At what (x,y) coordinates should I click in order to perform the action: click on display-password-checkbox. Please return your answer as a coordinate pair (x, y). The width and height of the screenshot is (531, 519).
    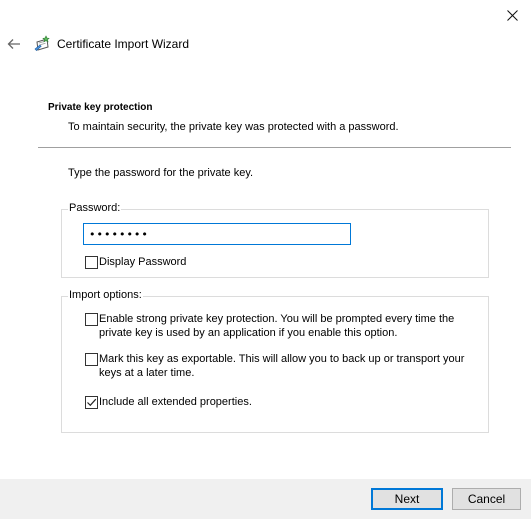
    Looking at the image, I should click on (91, 262).